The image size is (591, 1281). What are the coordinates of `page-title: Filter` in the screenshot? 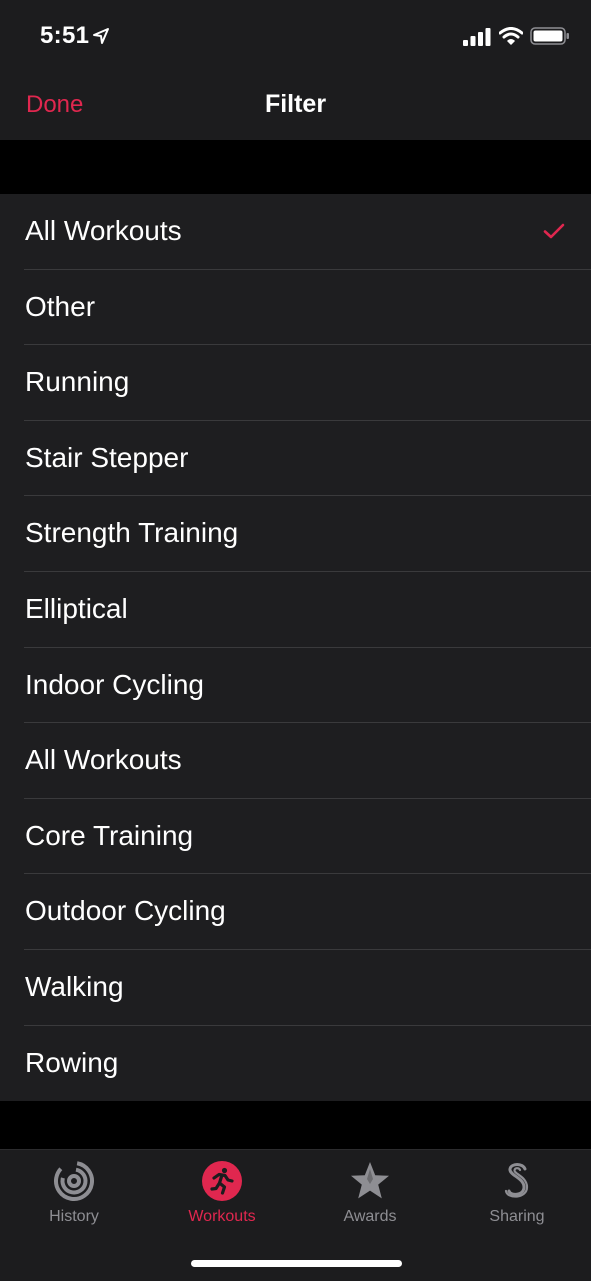 It's located at (295, 104).